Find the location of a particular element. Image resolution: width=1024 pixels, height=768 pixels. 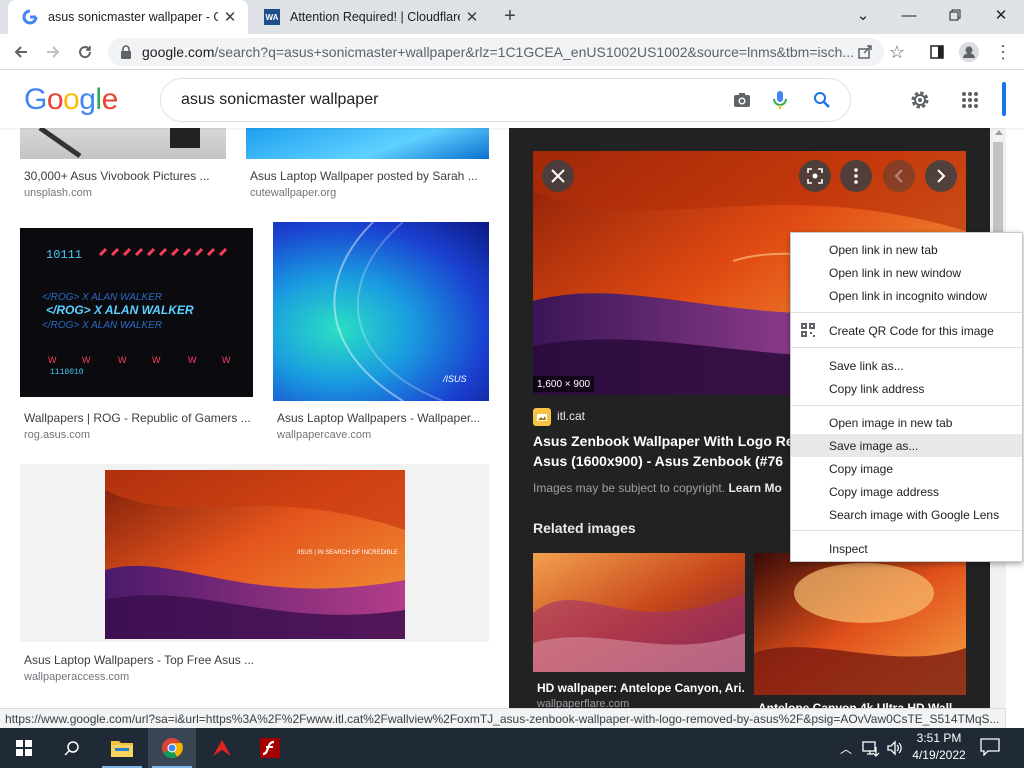

google-g-icon is located at coordinates (30, 17).